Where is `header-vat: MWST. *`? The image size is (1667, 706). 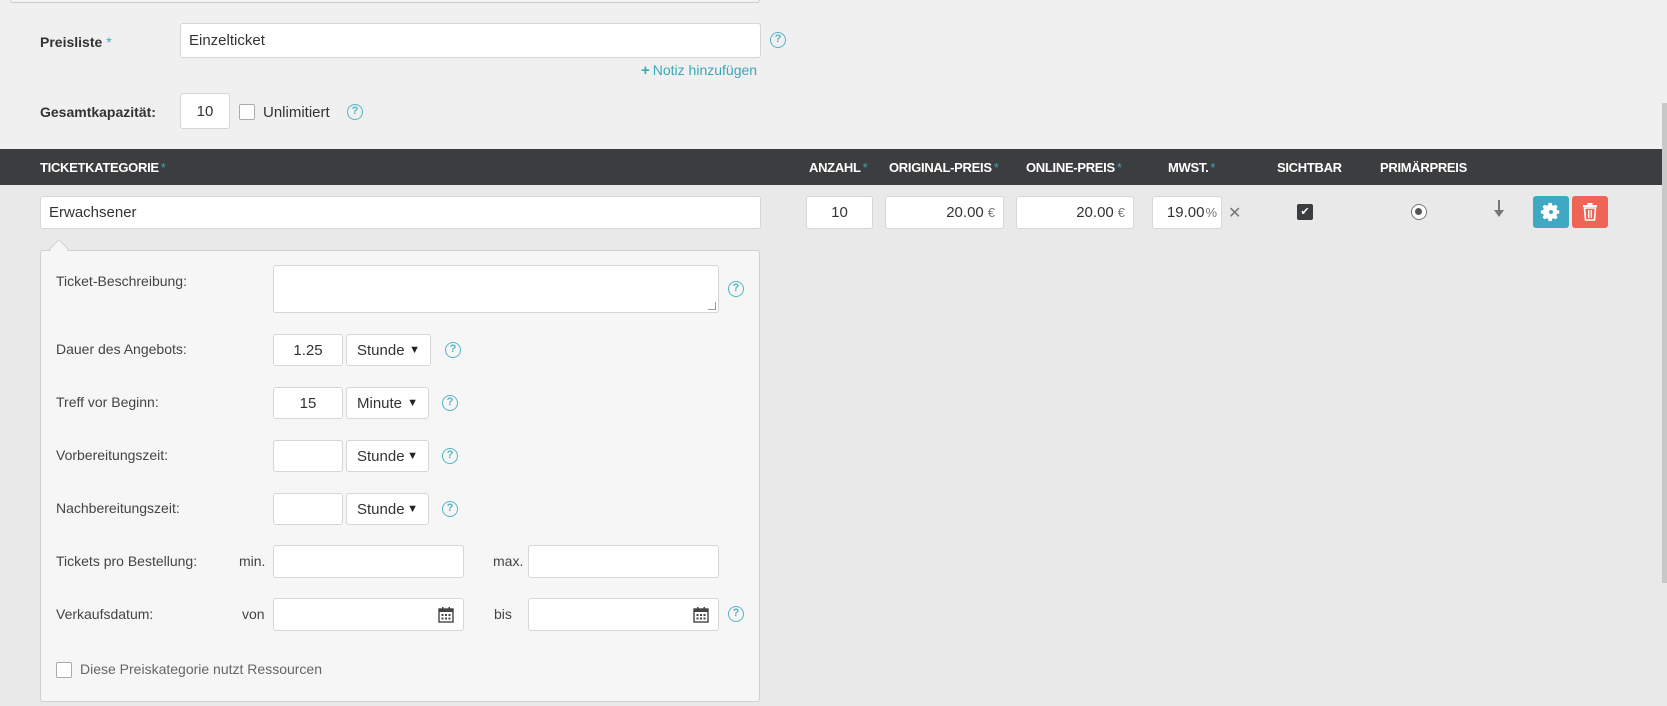 header-vat: MWST. * is located at coordinates (1192, 167).